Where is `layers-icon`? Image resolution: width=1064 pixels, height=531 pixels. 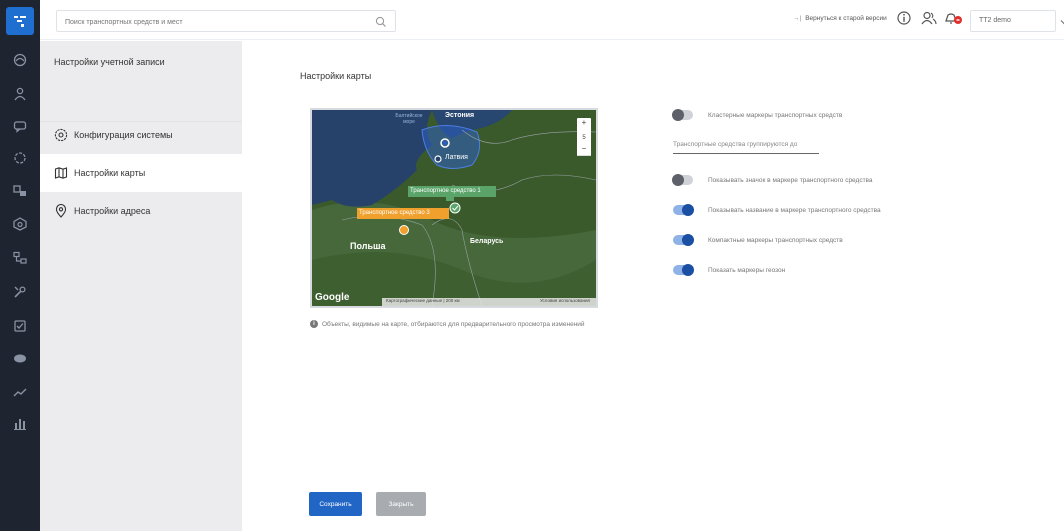
layers-icon is located at coordinates (20, 358).